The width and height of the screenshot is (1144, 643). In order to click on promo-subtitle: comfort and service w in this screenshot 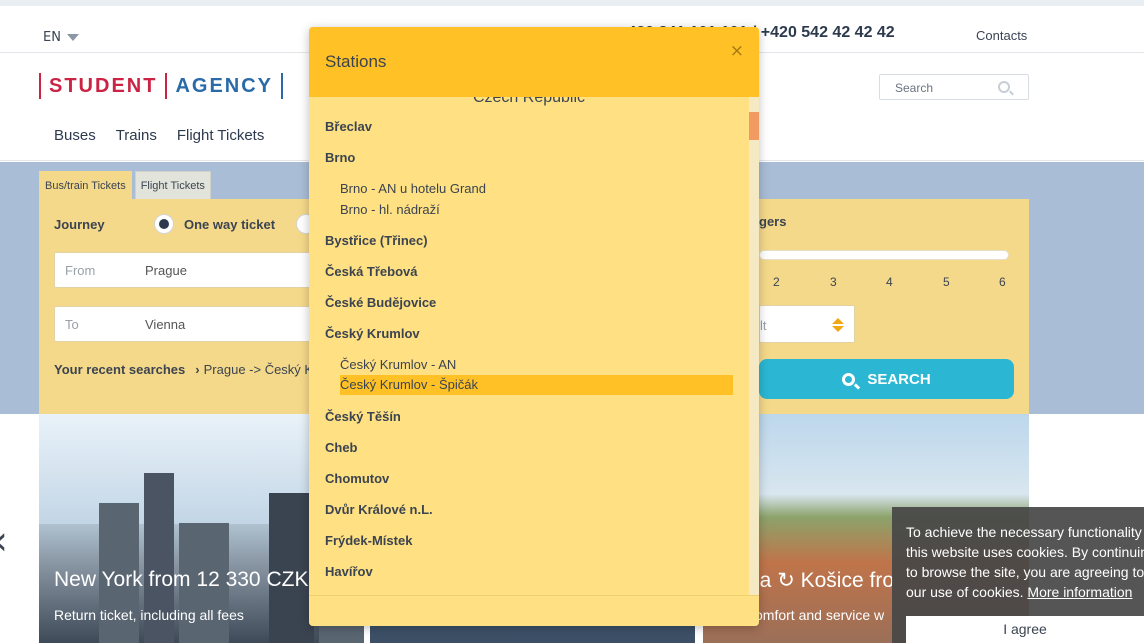, I will do `click(816, 615)`.